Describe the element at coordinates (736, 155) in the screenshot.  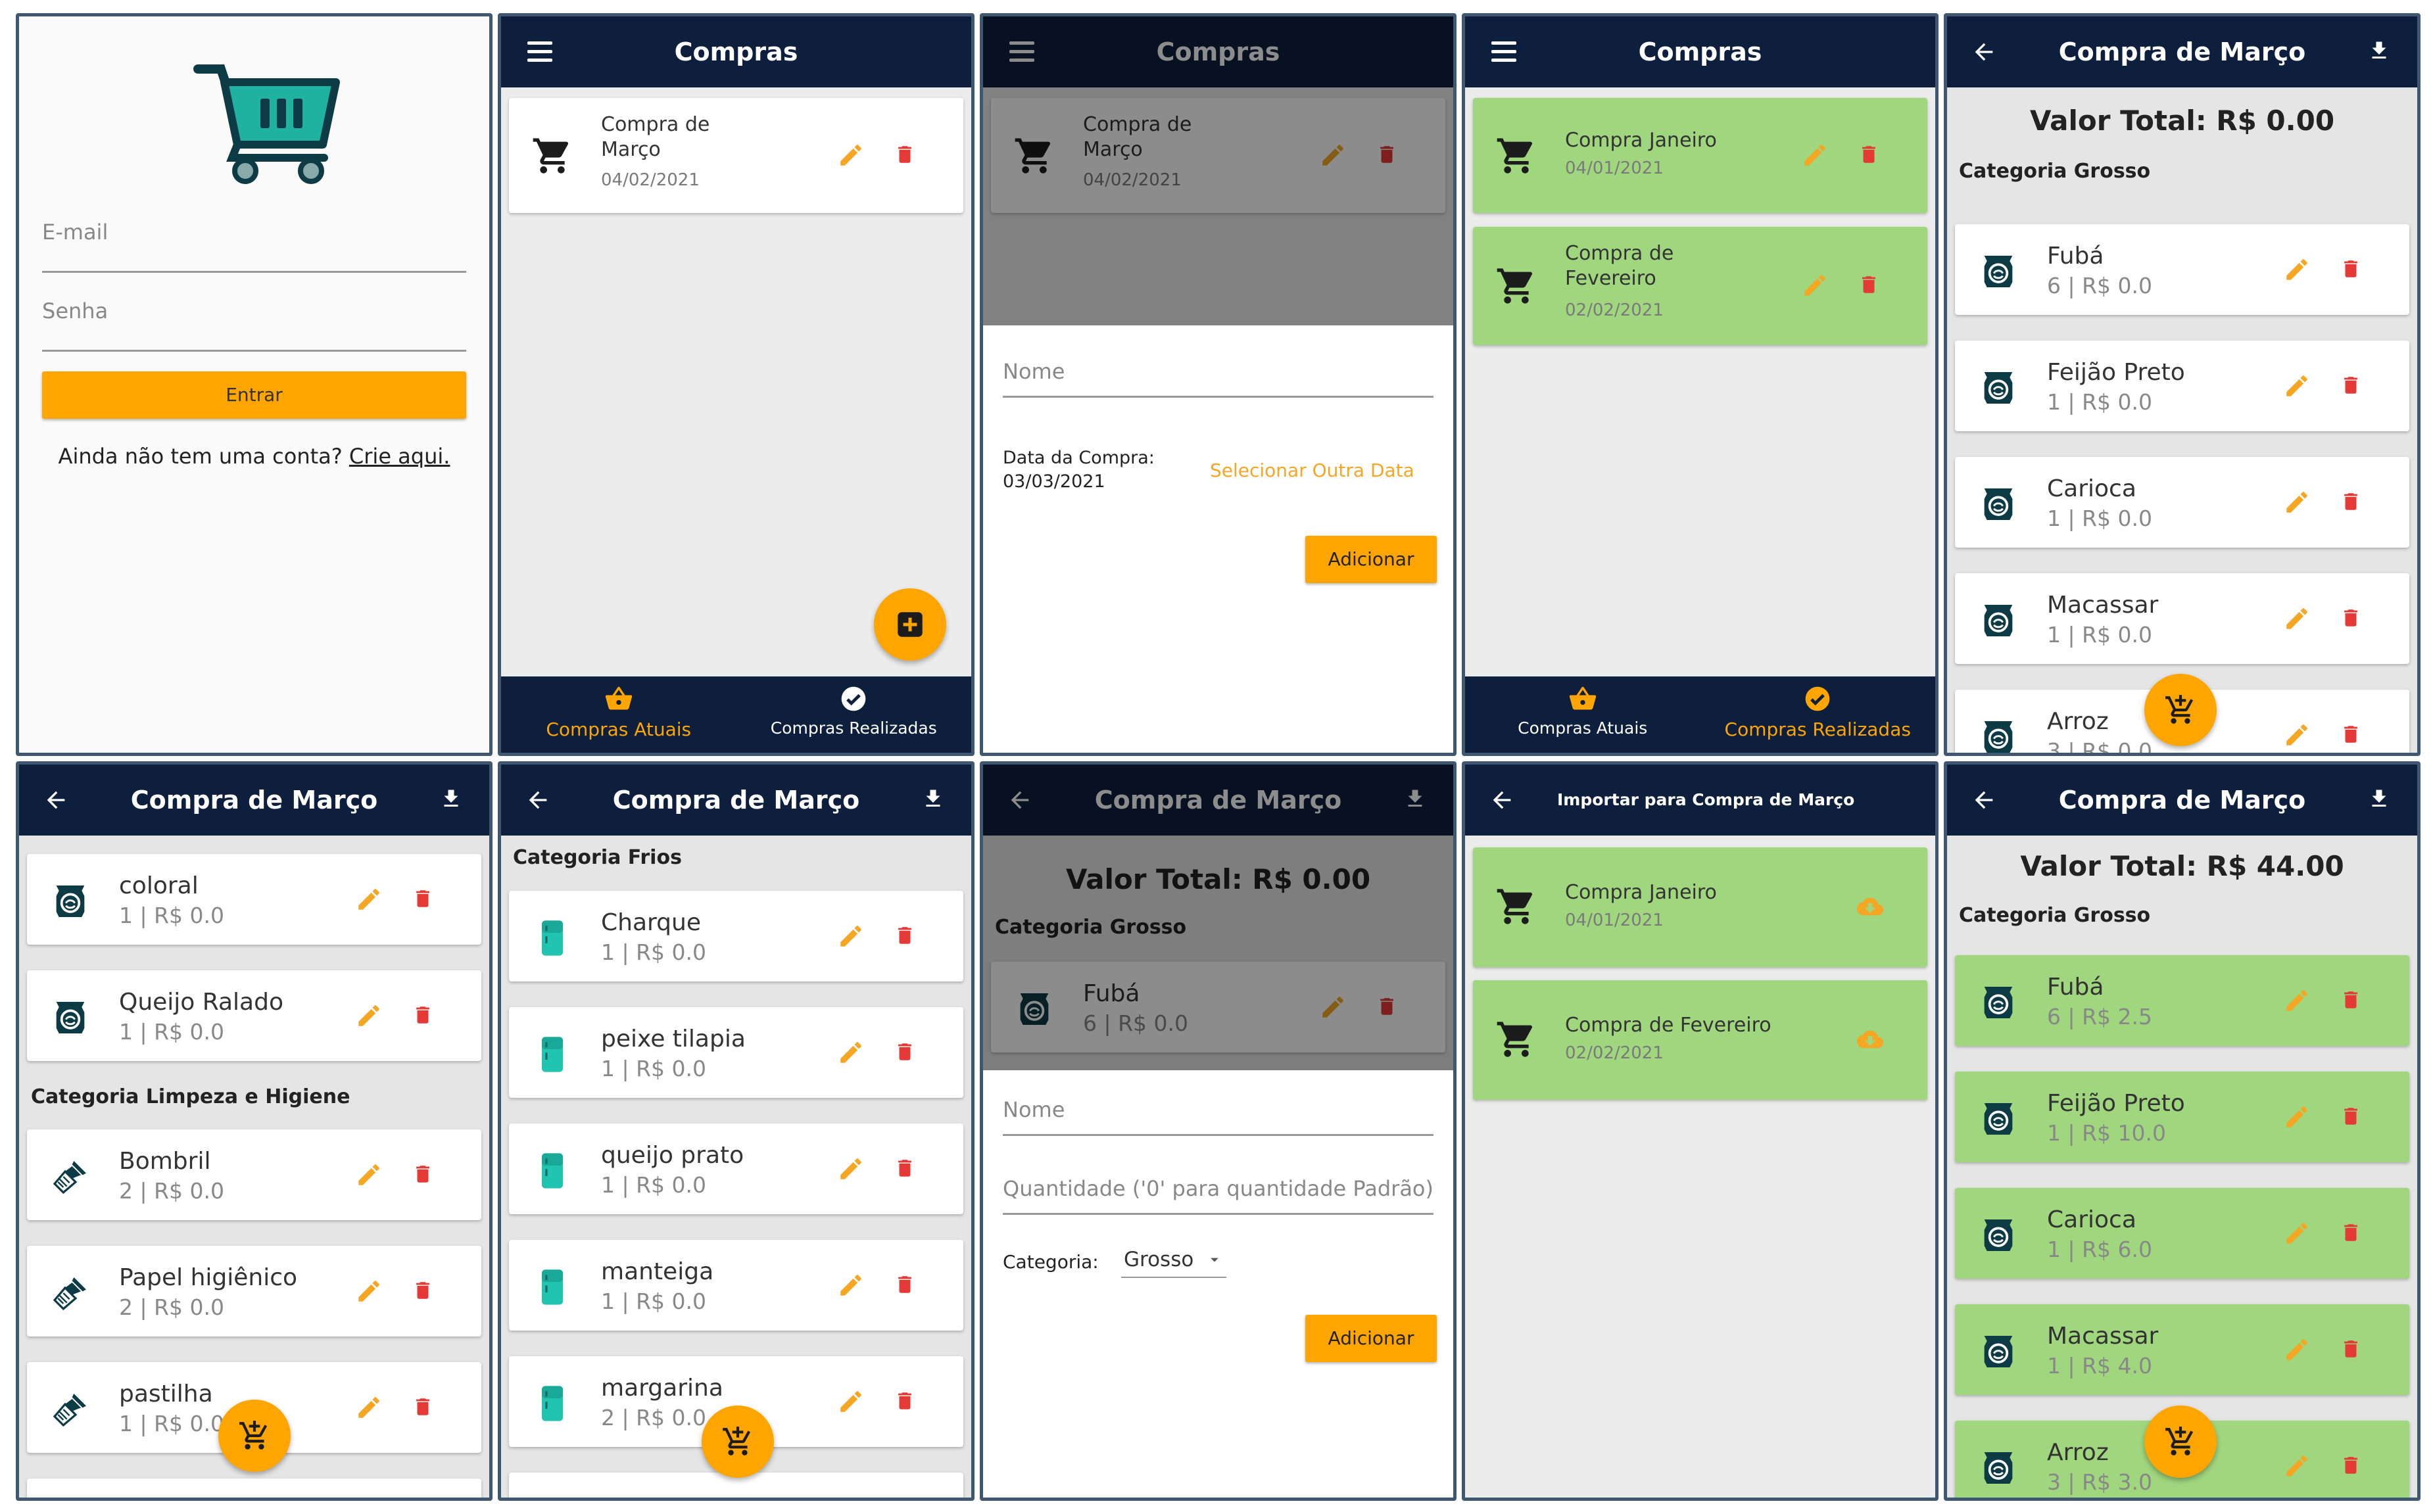
I see `purchase-card: Compra de Março 04/02/2021` at that location.